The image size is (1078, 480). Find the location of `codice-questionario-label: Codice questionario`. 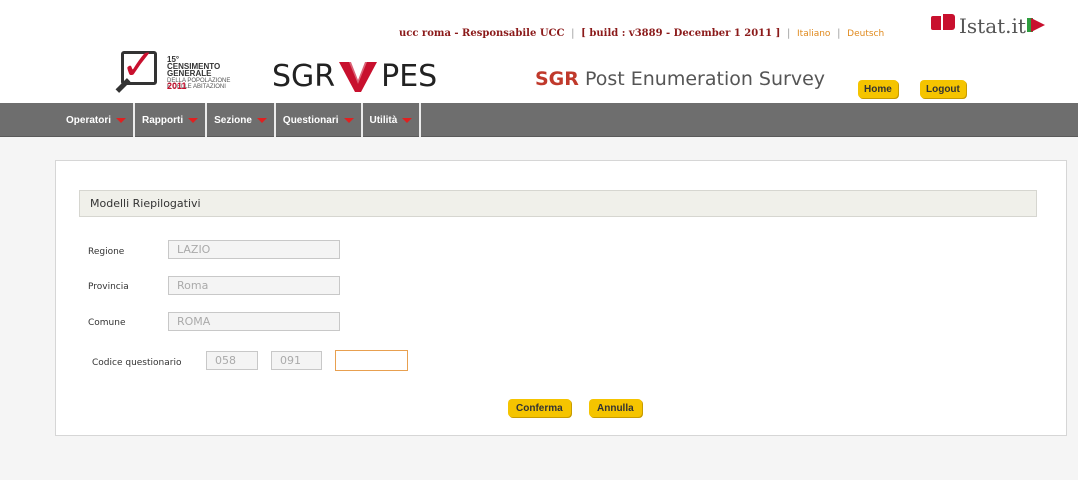

codice-questionario-label: Codice questionario is located at coordinates (137, 363).